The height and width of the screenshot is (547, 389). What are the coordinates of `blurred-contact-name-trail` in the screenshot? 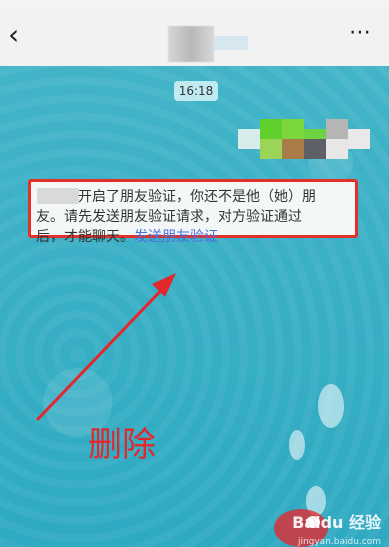 It's located at (231, 43).